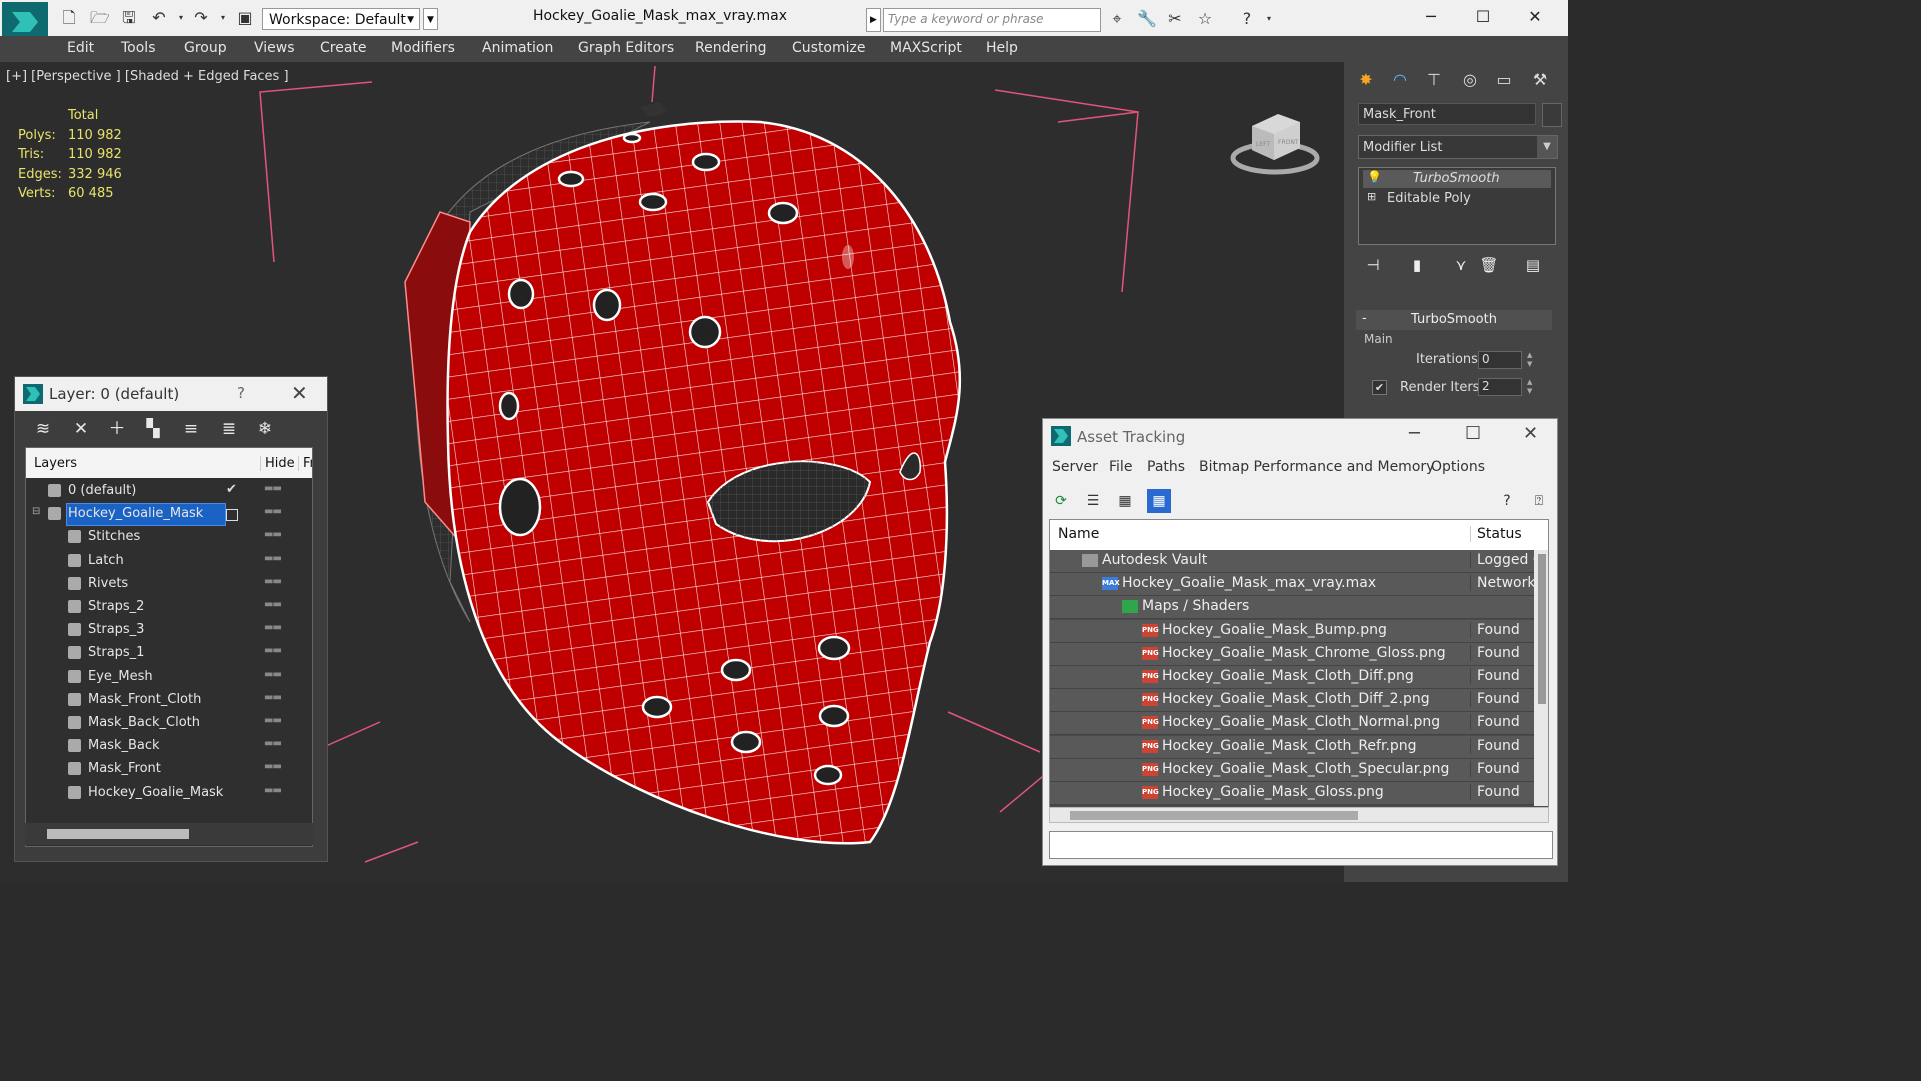 The image size is (1921, 1081). I want to click on column-hide: Hide, so click(277, 463).